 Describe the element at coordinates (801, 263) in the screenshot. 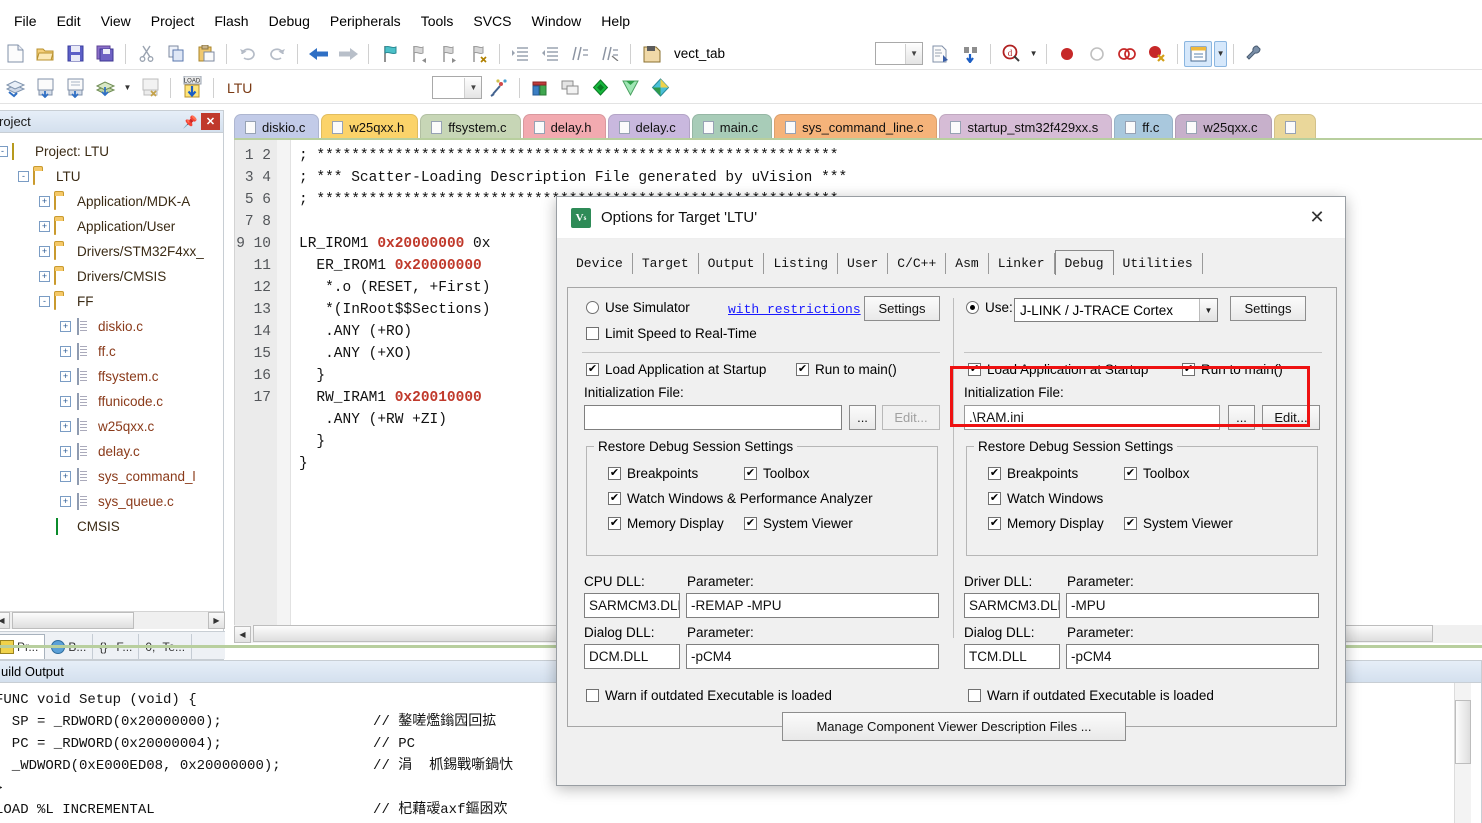

I see `dialog-tab-listing: Listing` at that location.